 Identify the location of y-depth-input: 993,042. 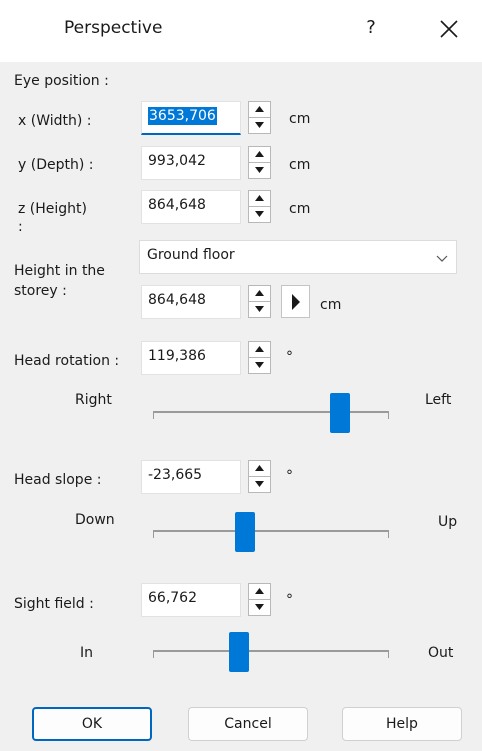
(191, 163).